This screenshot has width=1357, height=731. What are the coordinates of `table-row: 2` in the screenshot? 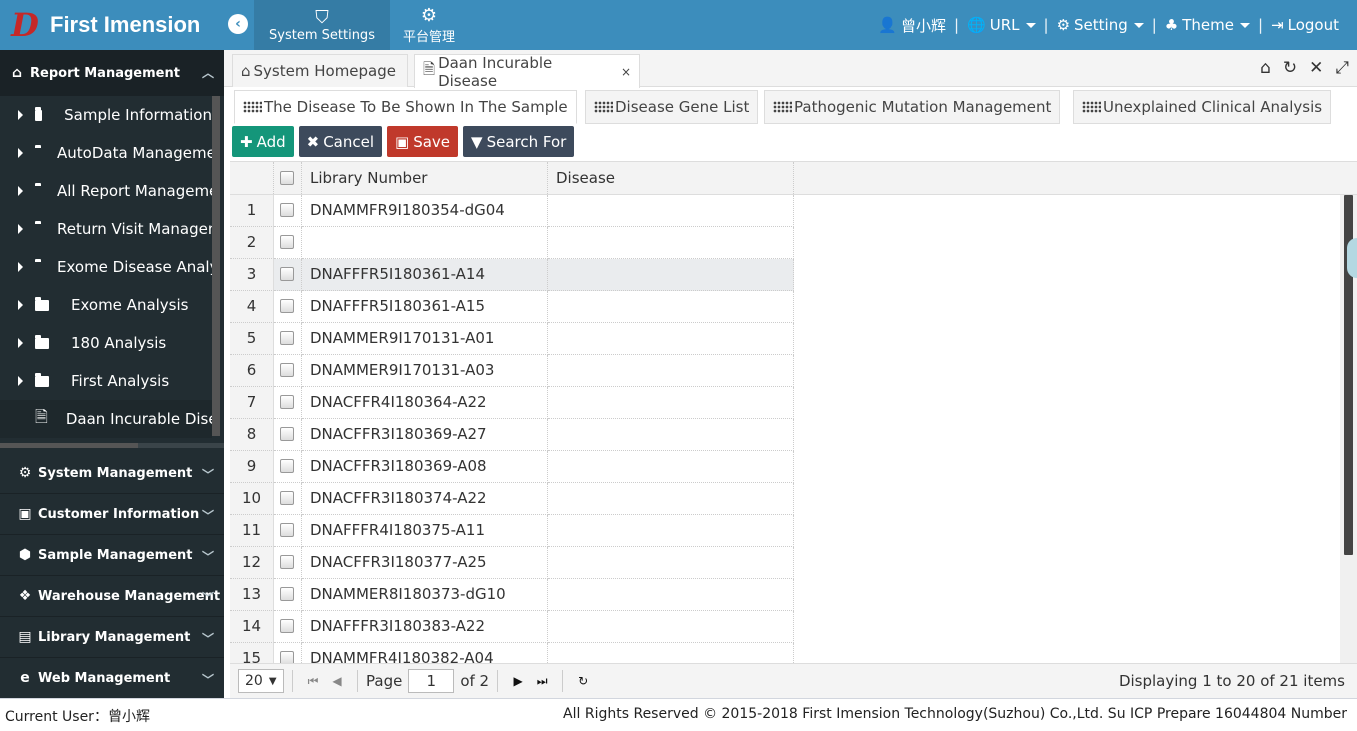 It's located at (785, 243).